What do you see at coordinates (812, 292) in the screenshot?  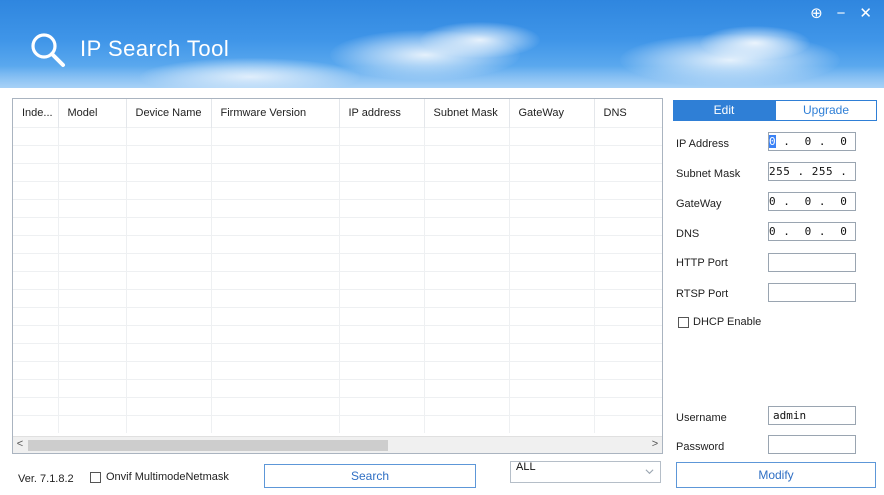 I see `rtsp-port-input` at bounding box center [812, 292].